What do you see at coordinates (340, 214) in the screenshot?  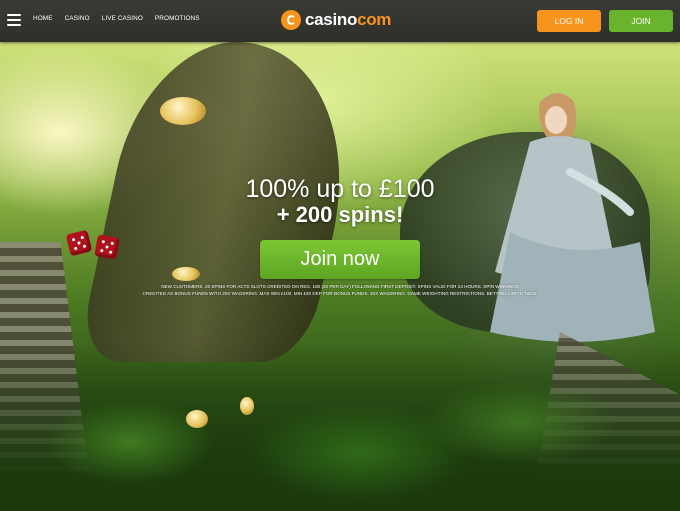 I see `promo-subline: + 200 spins!` at bounding box center [340, 214].